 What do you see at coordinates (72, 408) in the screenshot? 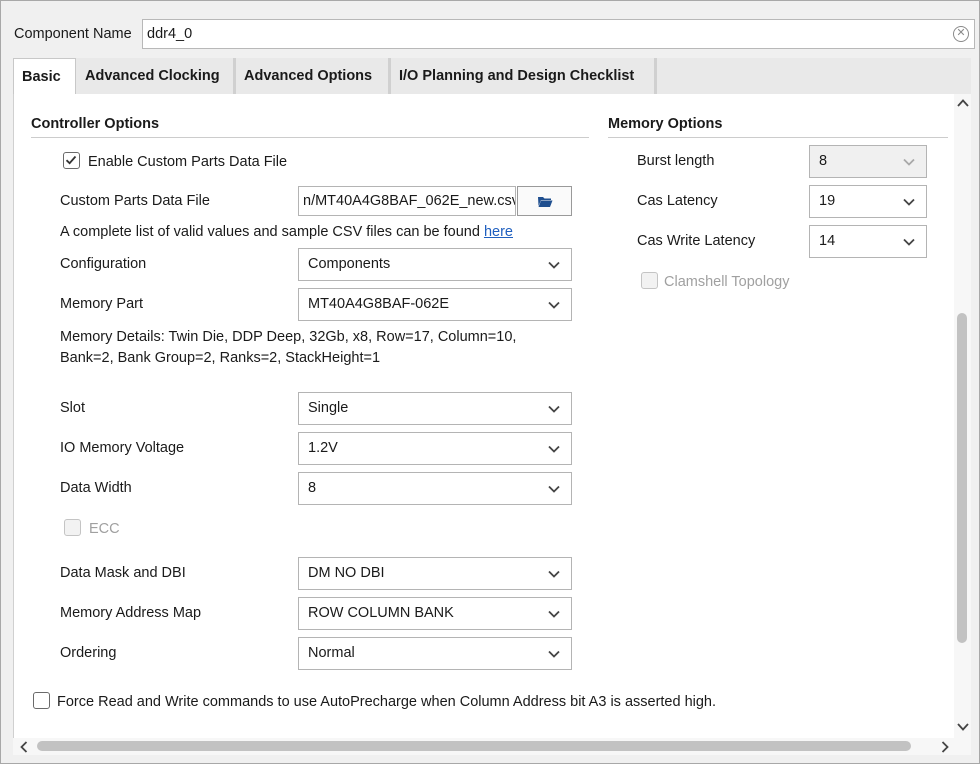
I see `slot-label: Slot` at bounding box center [72, 408].